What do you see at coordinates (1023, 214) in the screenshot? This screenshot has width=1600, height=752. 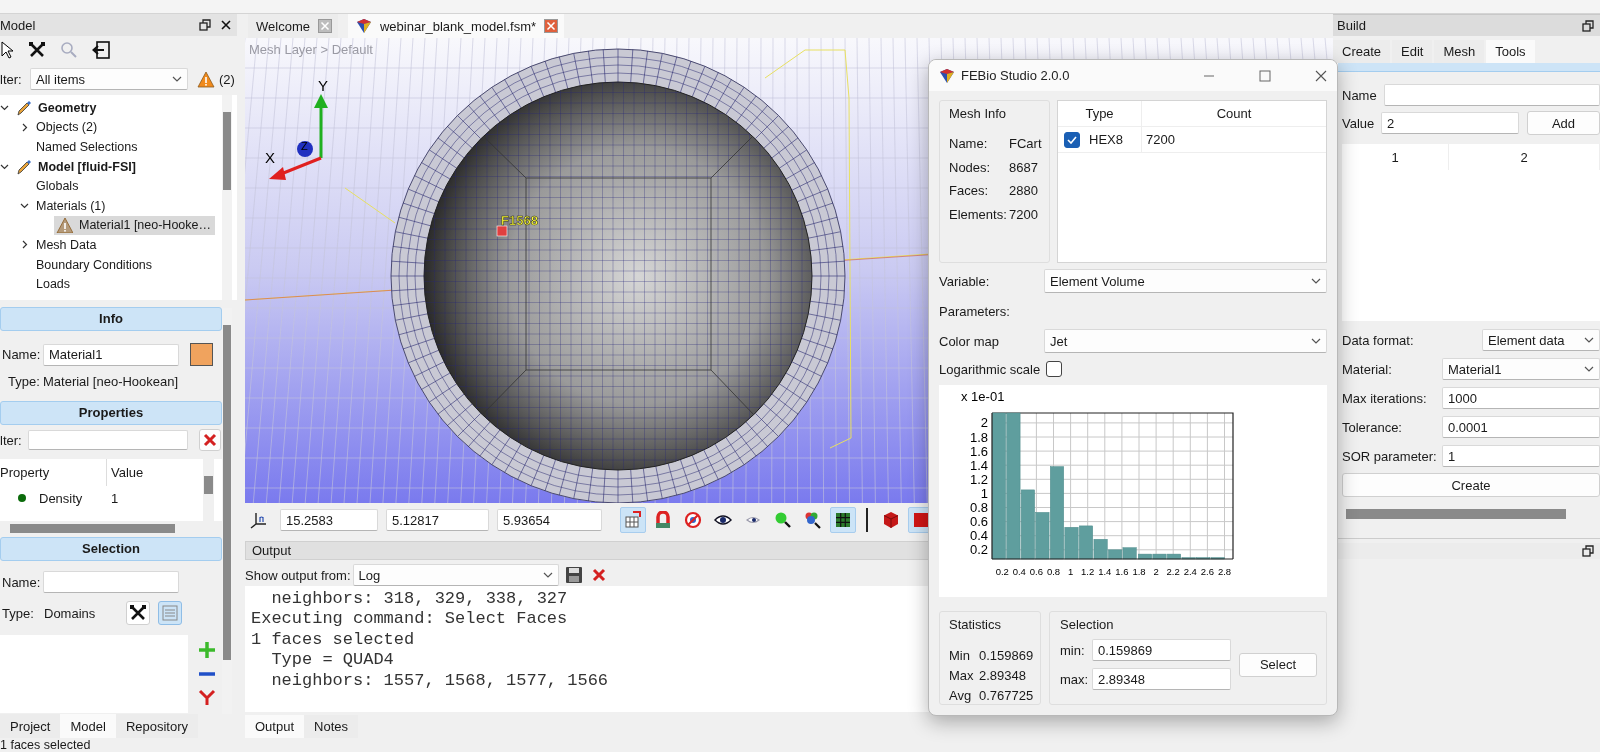 I see `field-value: 7200` at bounding box center [1023, 214].